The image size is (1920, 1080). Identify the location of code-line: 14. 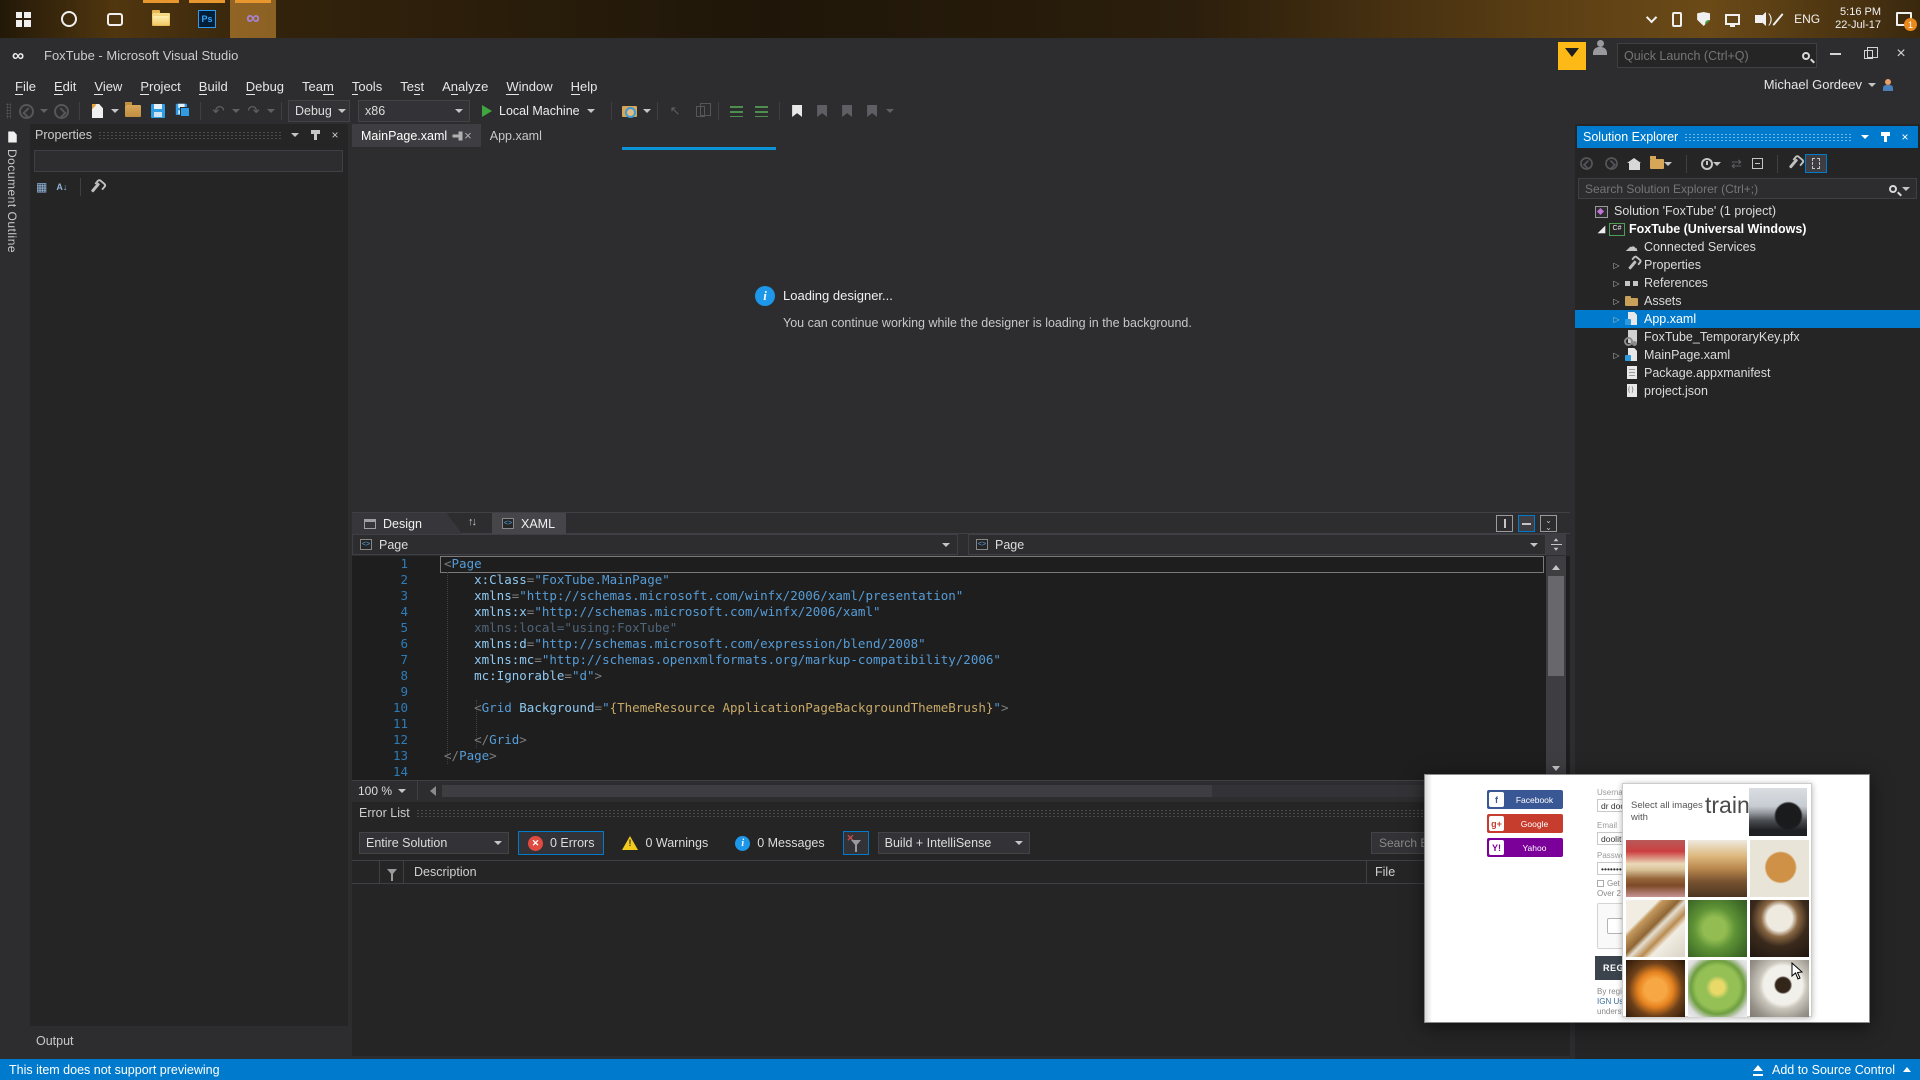
(949, 772).